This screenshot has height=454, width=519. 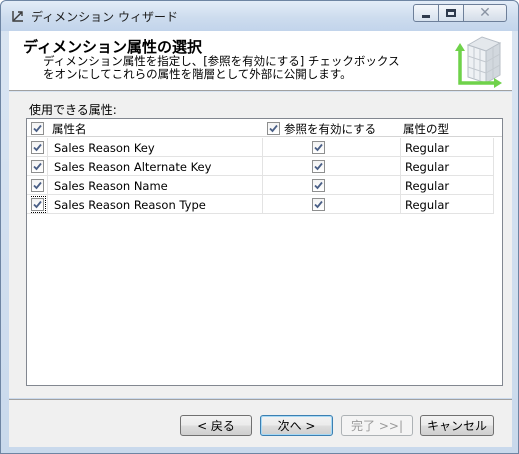 I want to click on table-row: Sales Reason Key Regular, so click(x=260, y=147).